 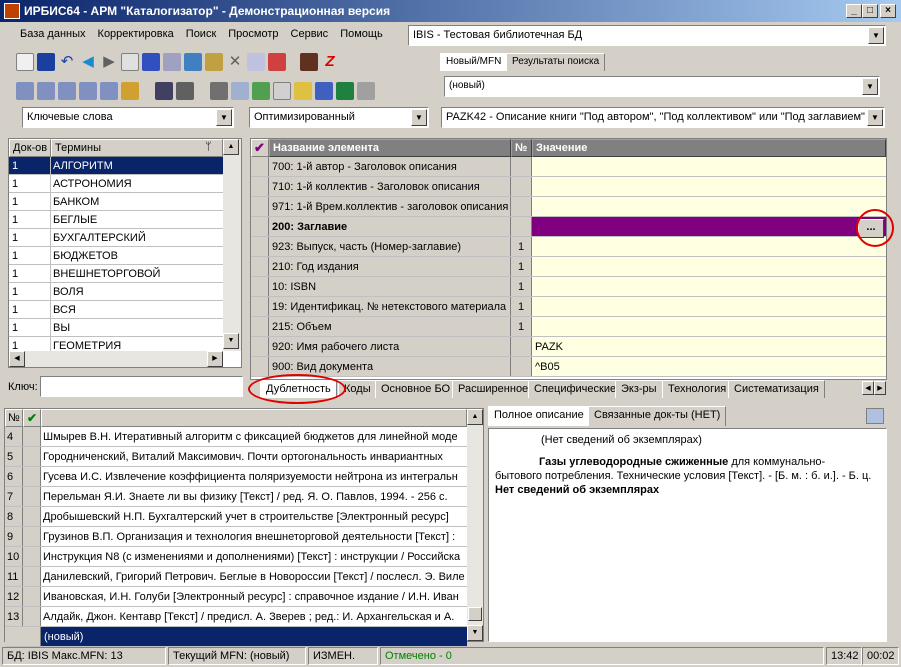 I want to click on tab-linked-docs: Связанные док-ты (НЕТ), so click(x=657, y=416).